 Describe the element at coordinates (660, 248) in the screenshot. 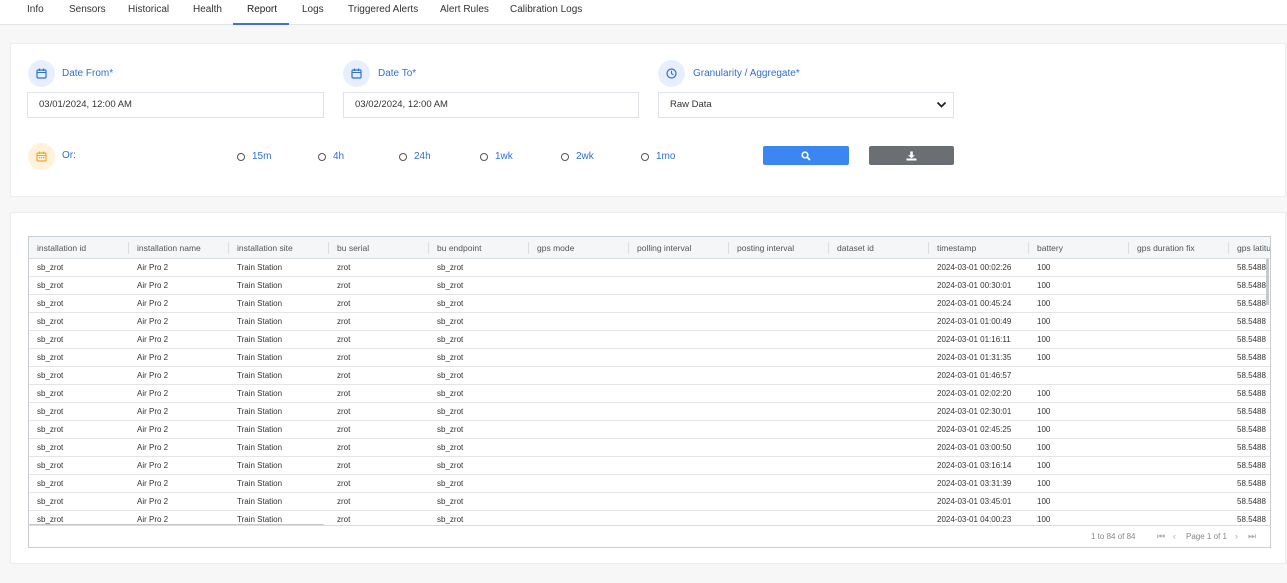

I see `column-header: polling interval` at that location.